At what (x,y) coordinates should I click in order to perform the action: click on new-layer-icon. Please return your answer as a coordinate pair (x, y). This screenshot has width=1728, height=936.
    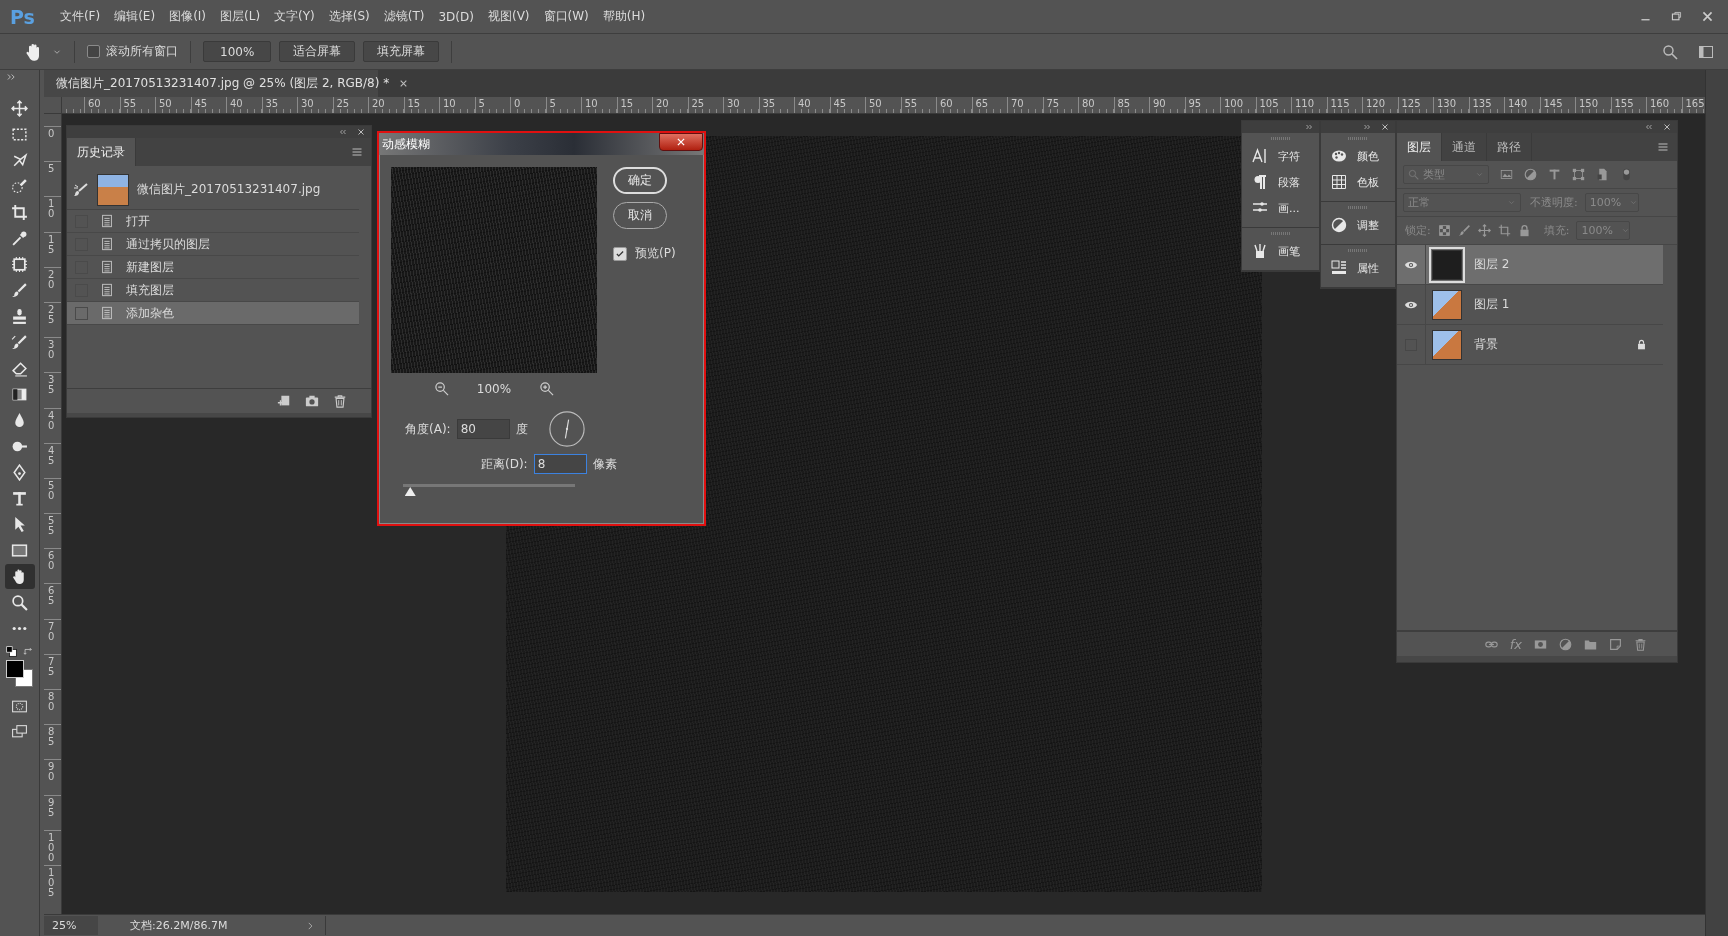
    Looking at the image, I should click on (1615, 644).